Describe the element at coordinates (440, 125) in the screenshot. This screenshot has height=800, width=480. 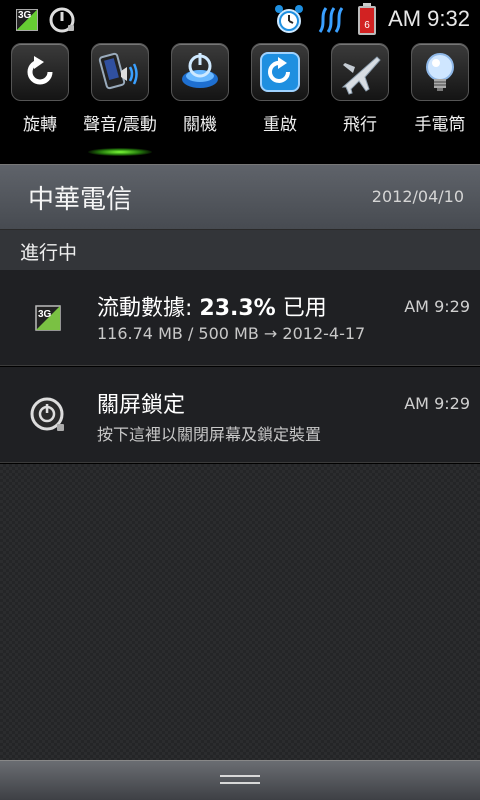
I see `toggle-label: 手電筒` at that location.